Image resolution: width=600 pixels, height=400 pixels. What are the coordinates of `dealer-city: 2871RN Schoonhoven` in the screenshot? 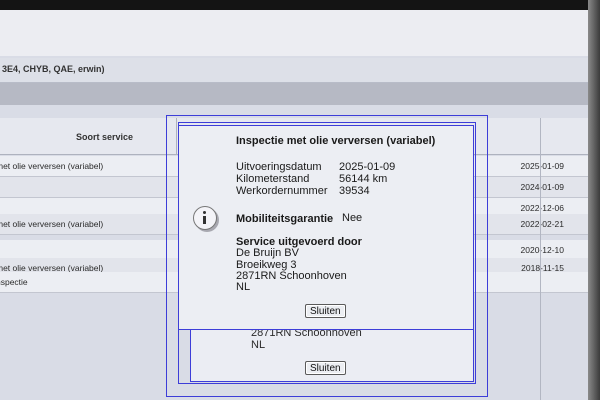 It's located at (291, 276).